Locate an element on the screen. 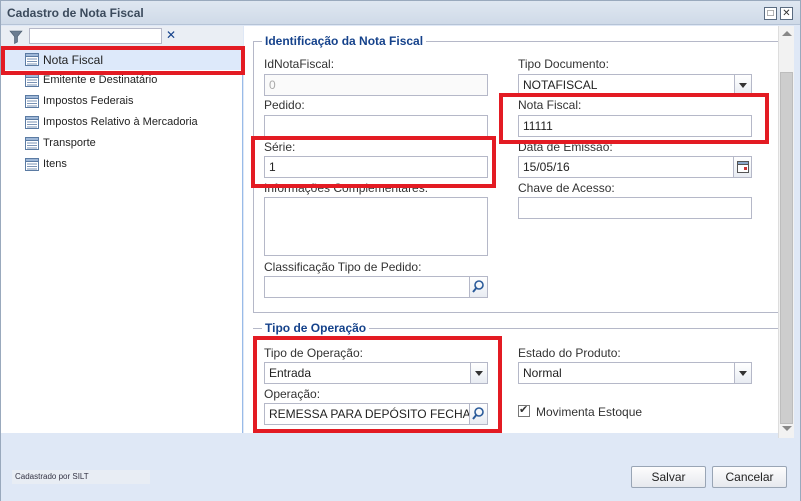 This screenshot has height=501, width=801. tree-item-label: Itens is located at coordinates (55, 164).